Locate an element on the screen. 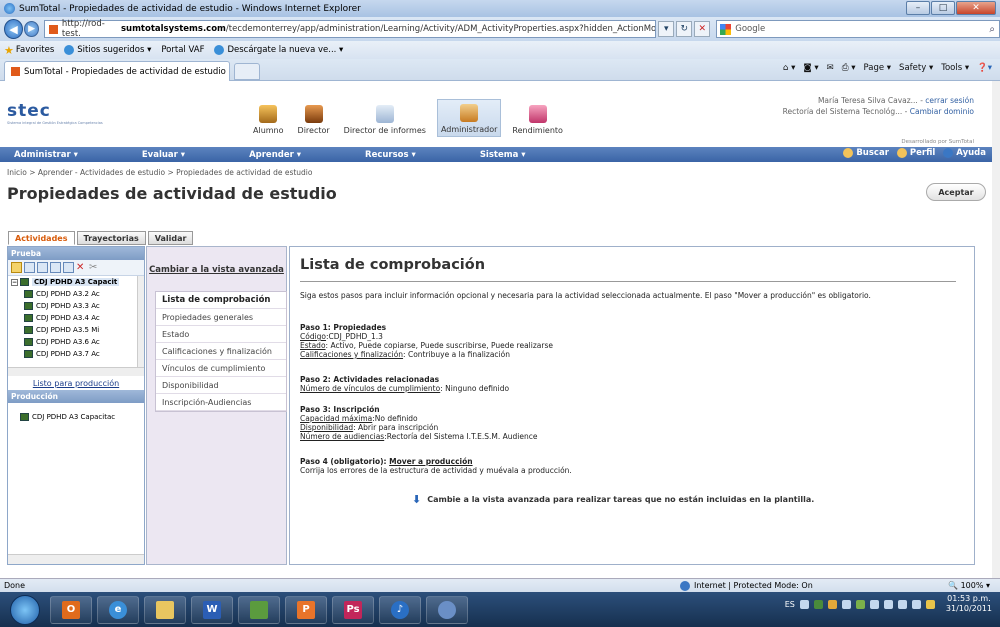 The width and height of the screenshot is (1000, 627). power-icon is located at coordinates (930, 604).